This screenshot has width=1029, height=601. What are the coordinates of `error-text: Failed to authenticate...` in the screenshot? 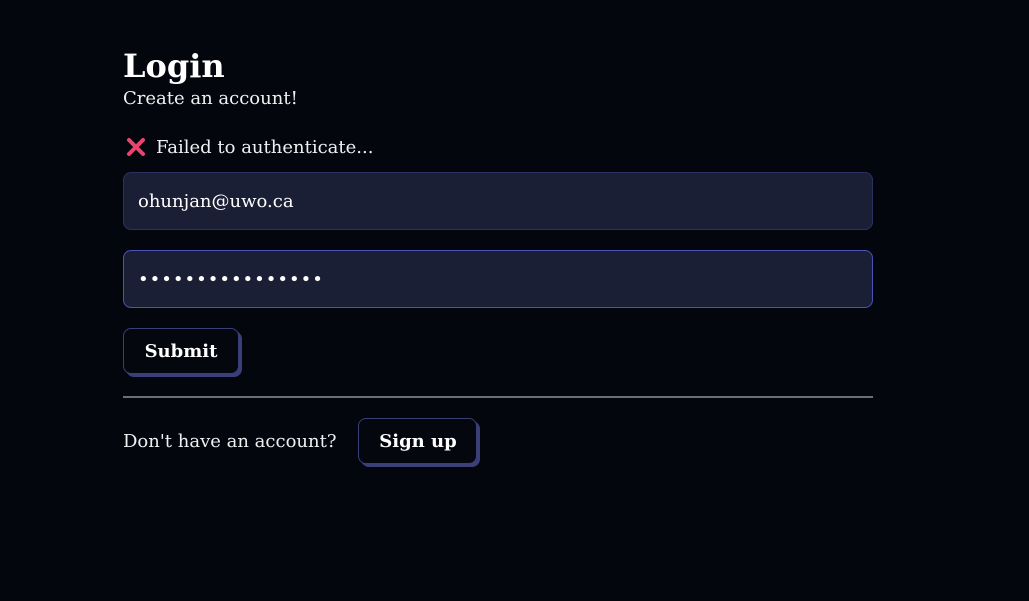 It's located at (265, 147).